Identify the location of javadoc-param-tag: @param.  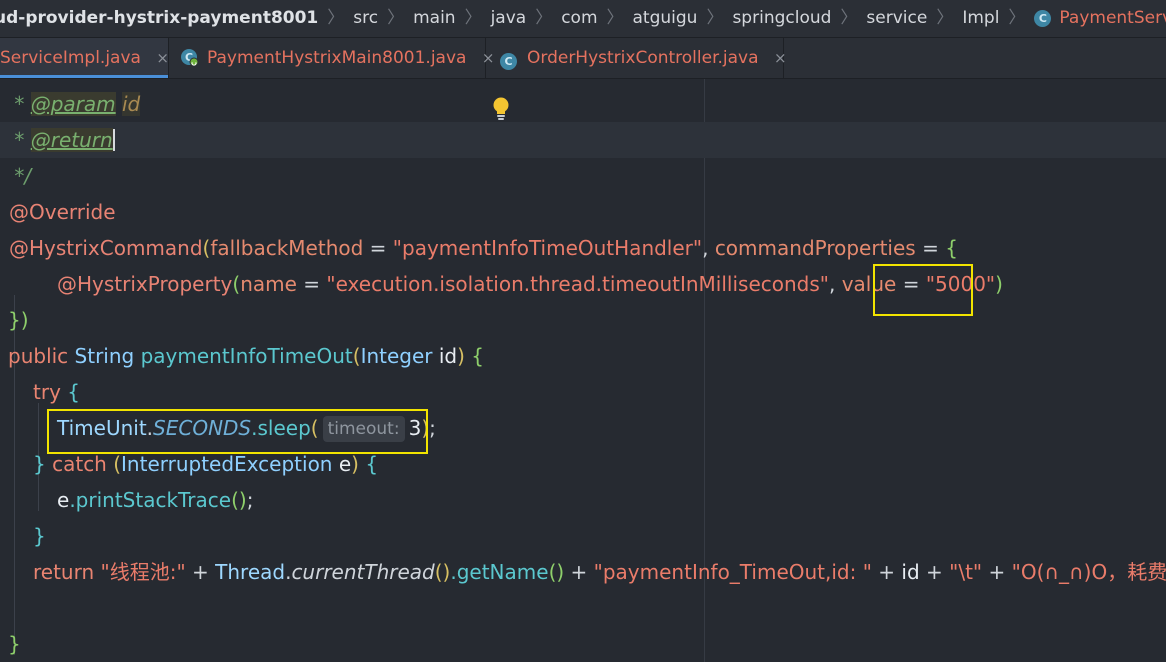
(73, 104).